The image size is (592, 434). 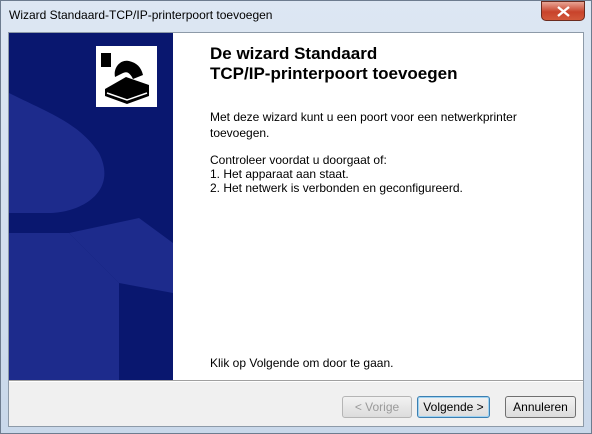 What do you see at coordinates (294, 53) in the screenshot?
I see `page-title-line1: De wizard Standaard` at bounding box center [294, 53].